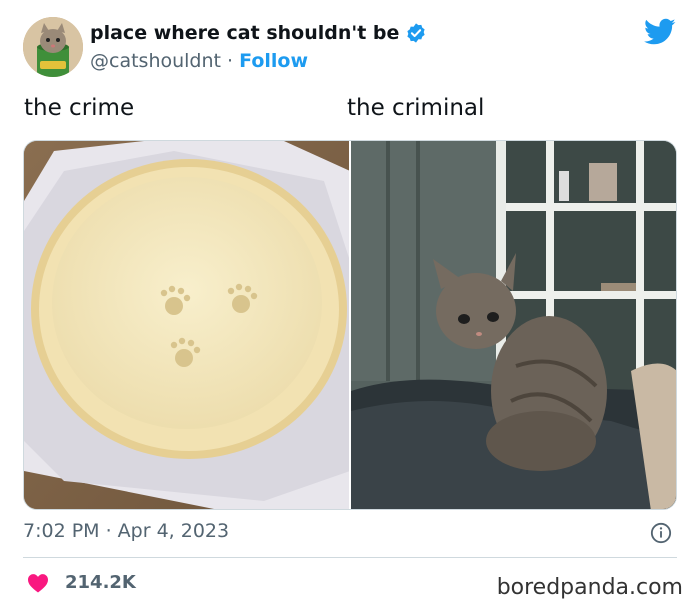  I want to click on display-name: place where cat shouldn't be, so click(244, 33).